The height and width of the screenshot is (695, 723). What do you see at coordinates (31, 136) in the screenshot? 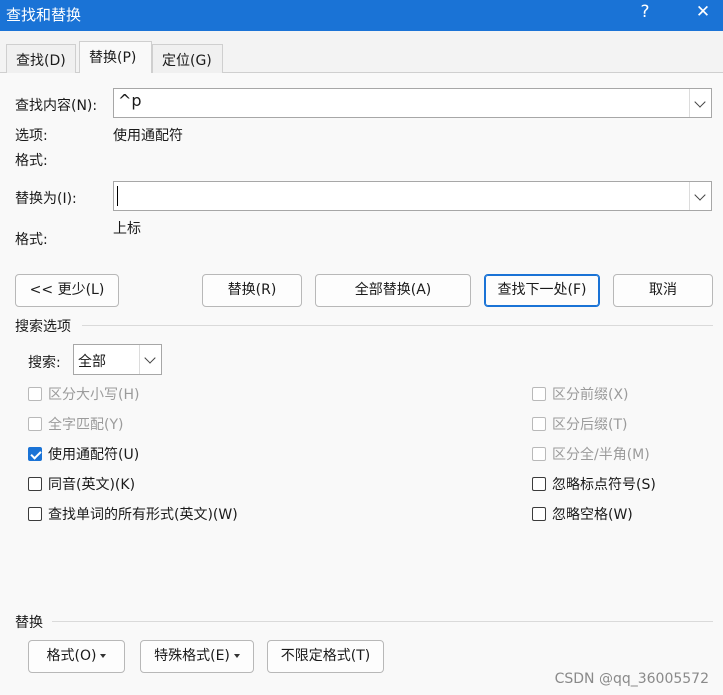
I see `options-label: 选项:` at bounding box center [31, 136].